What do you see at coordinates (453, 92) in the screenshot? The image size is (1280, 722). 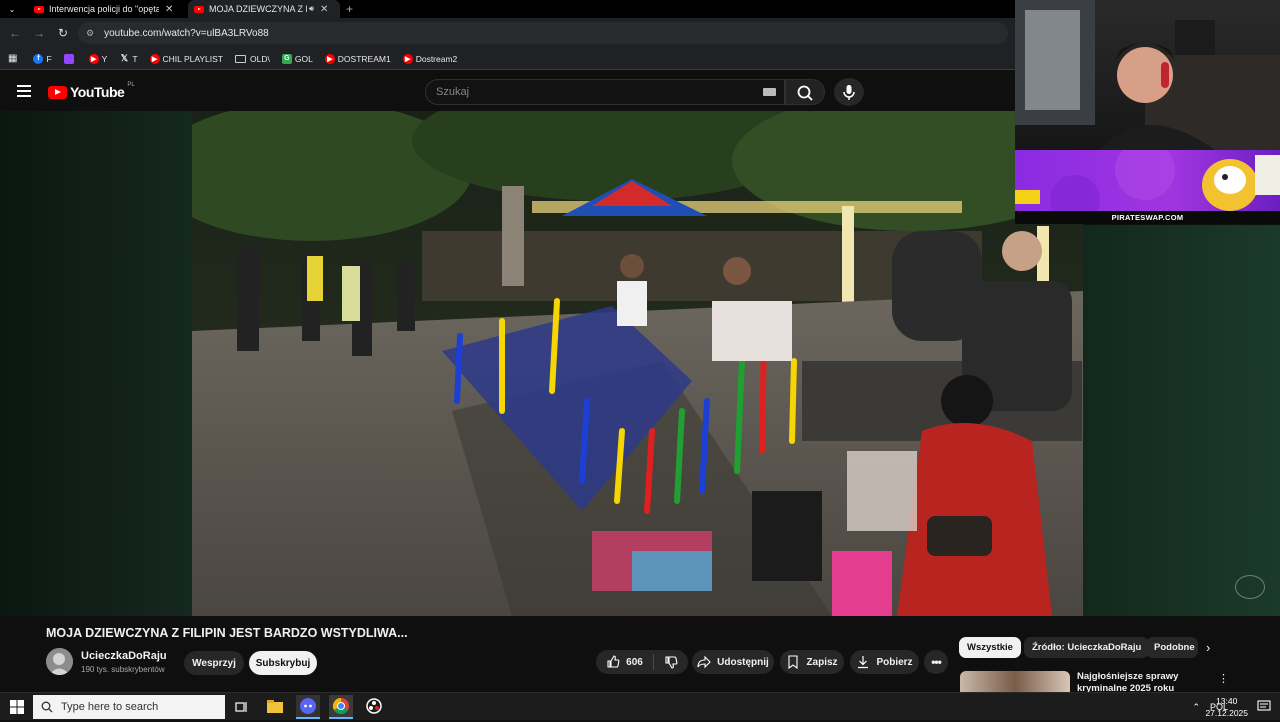 I see `search-placeholder: Szukaj` at bounding box center [453, 92].